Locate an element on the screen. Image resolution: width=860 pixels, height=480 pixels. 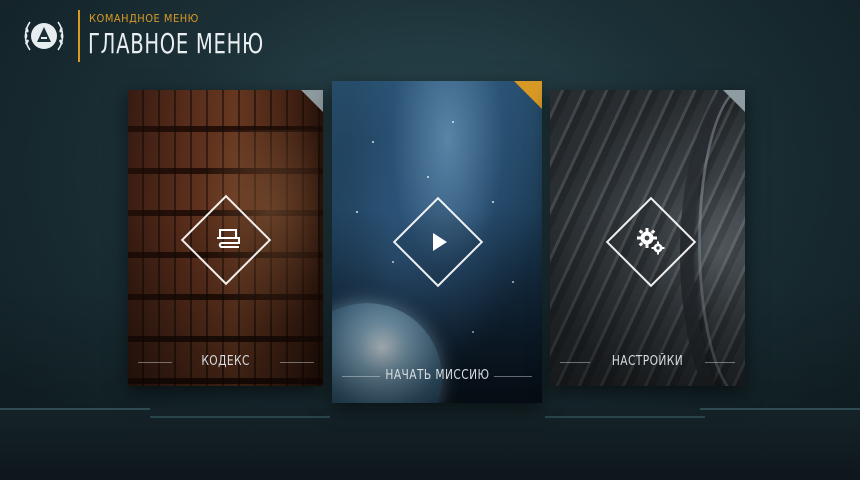
codex-label: КОДЕКС is located at coordinates (225, 361).